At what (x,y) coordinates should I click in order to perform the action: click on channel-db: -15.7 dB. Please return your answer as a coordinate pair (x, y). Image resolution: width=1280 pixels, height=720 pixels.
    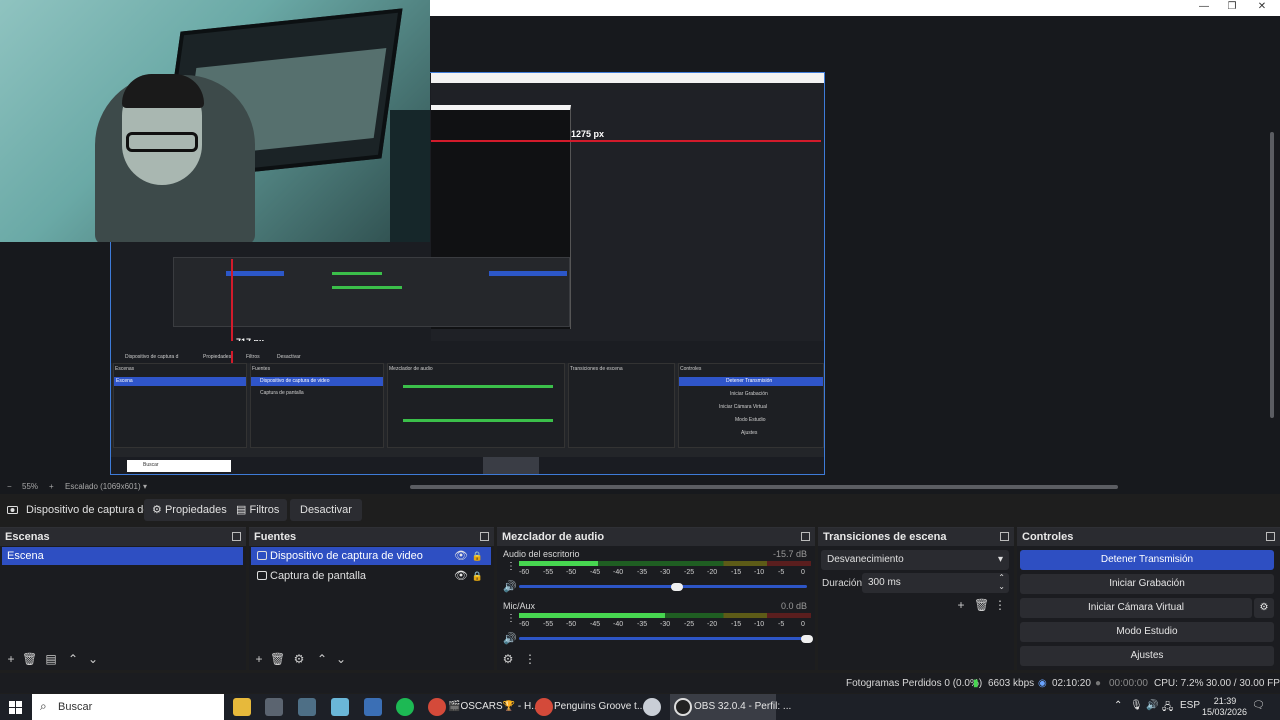
    Looking at the image, I should click on (789, 554).